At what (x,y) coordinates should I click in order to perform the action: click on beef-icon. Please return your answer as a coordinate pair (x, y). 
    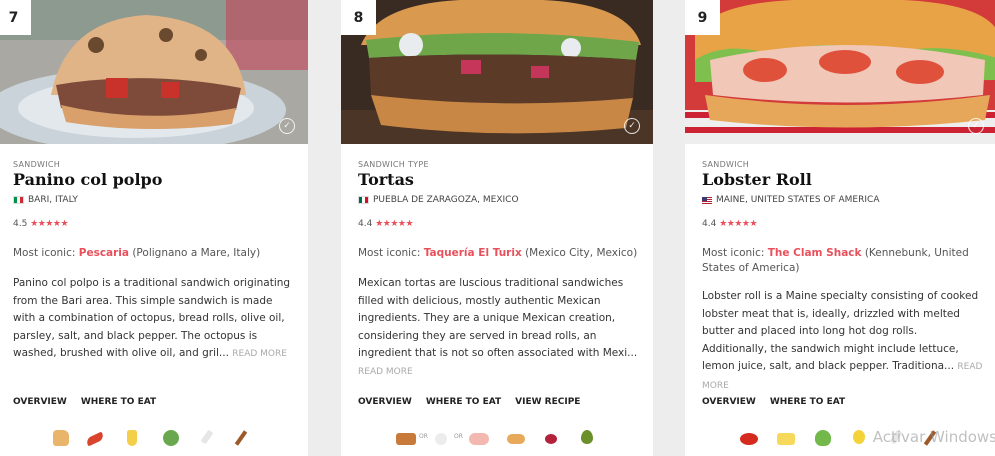
    Looking at the image, I should click on (406, 439).